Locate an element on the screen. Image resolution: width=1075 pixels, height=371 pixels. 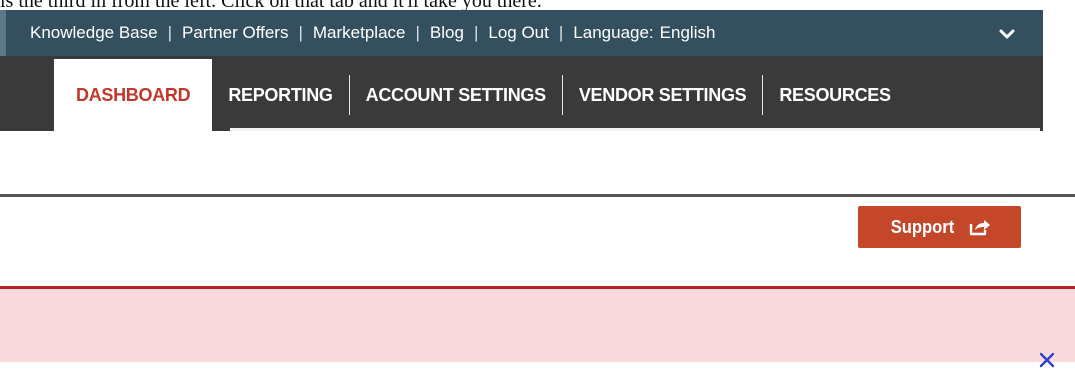
tab-dashboard: DASHBOARD is located at coordinates (133, 95).